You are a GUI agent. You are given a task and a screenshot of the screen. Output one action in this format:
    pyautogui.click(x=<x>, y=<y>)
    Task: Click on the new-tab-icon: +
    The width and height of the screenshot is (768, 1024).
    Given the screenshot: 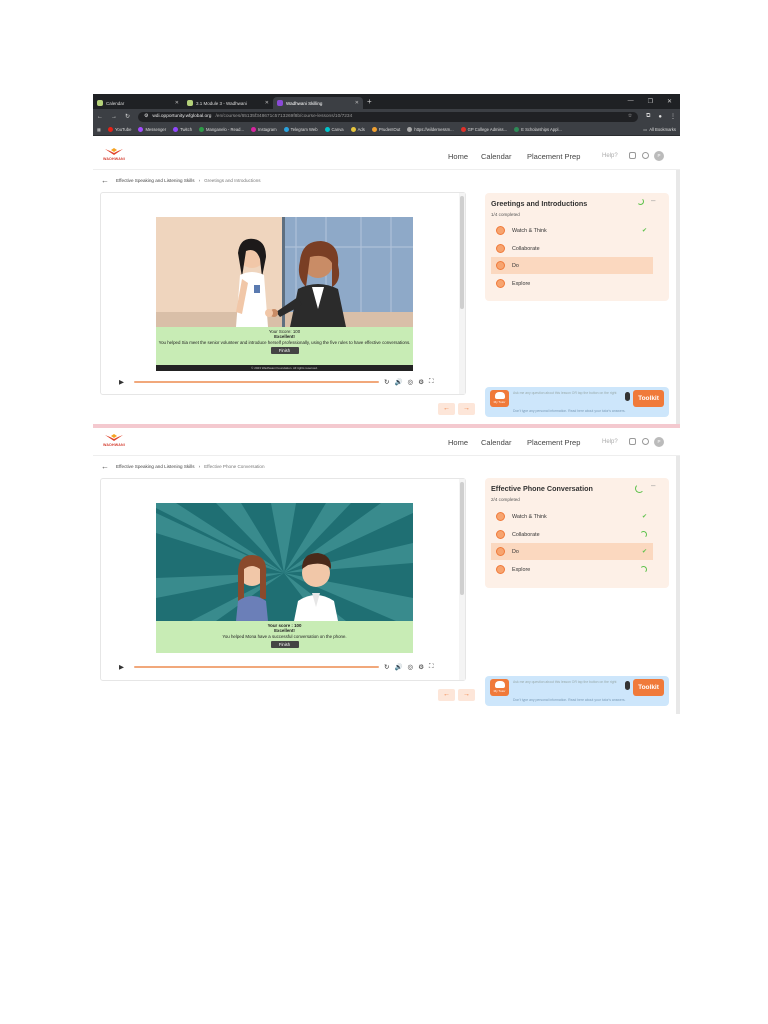 What is the action you would take?
    pyautogui.click(x=369, y=101)
    